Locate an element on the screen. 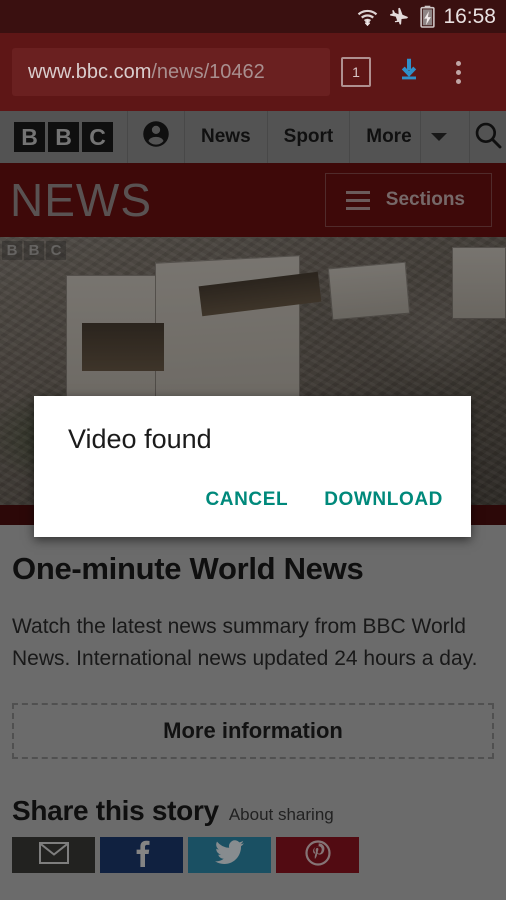  bbc-account-icon is located at coordinates (156, 137).